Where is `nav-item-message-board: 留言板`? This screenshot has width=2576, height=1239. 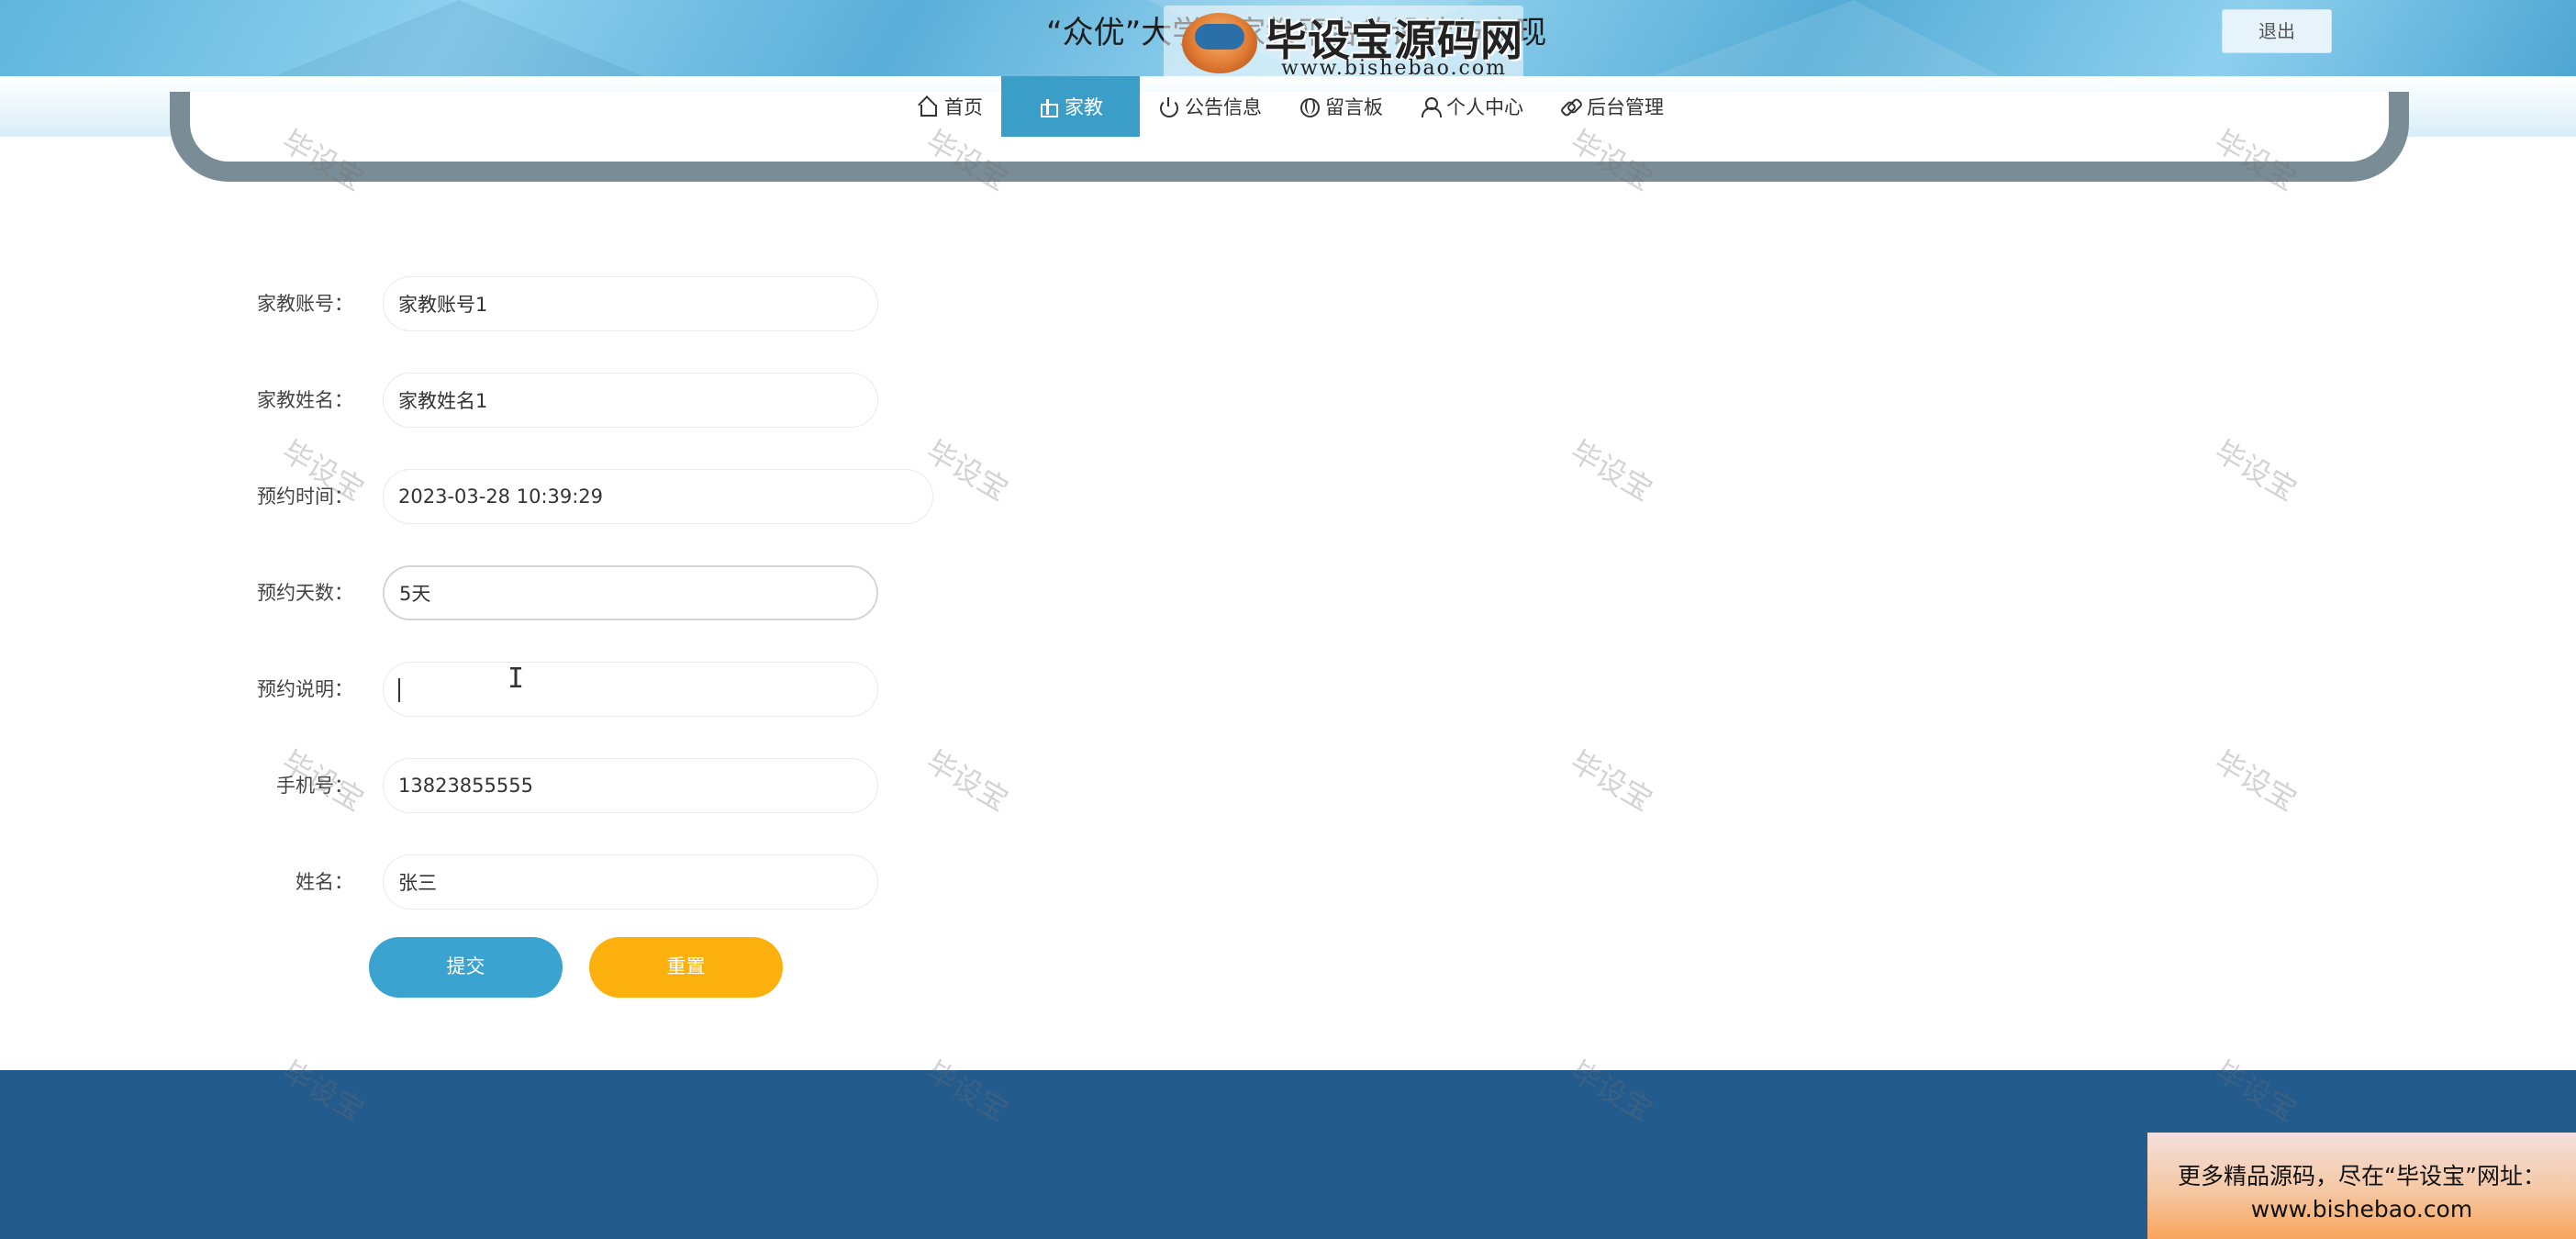 nav-item-message-board: 留言板 is located at coordinates (1340, 107).